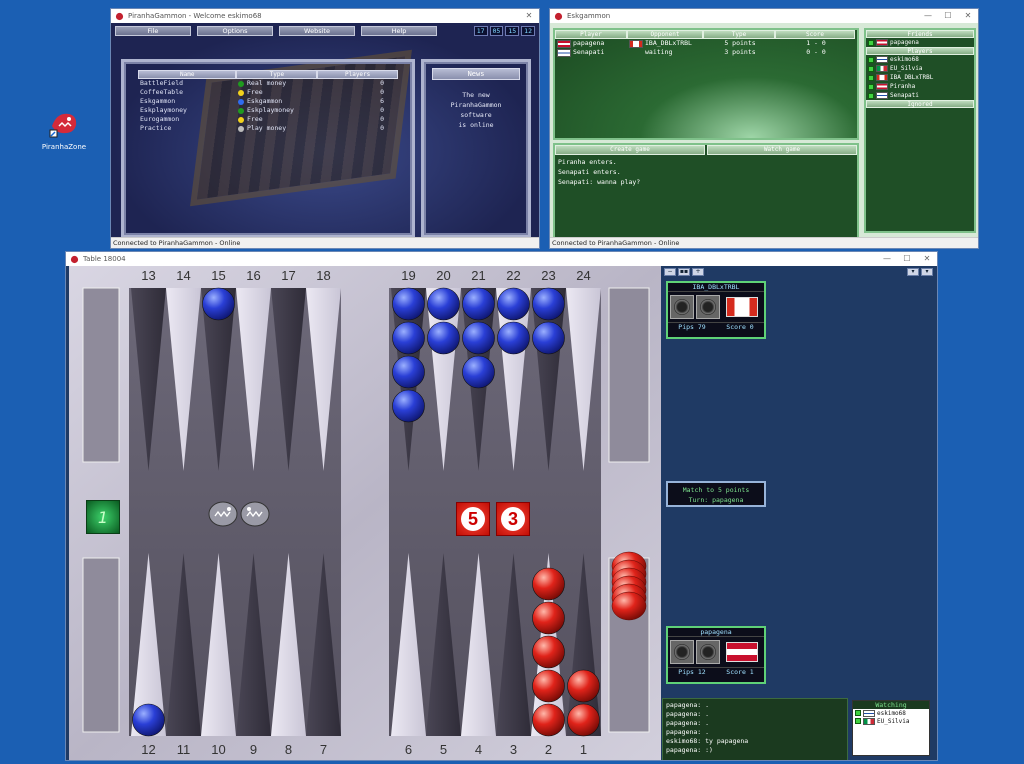 This screenshot has width=1024, height=764. I want to click on die-1: 5, so click(473, 519).